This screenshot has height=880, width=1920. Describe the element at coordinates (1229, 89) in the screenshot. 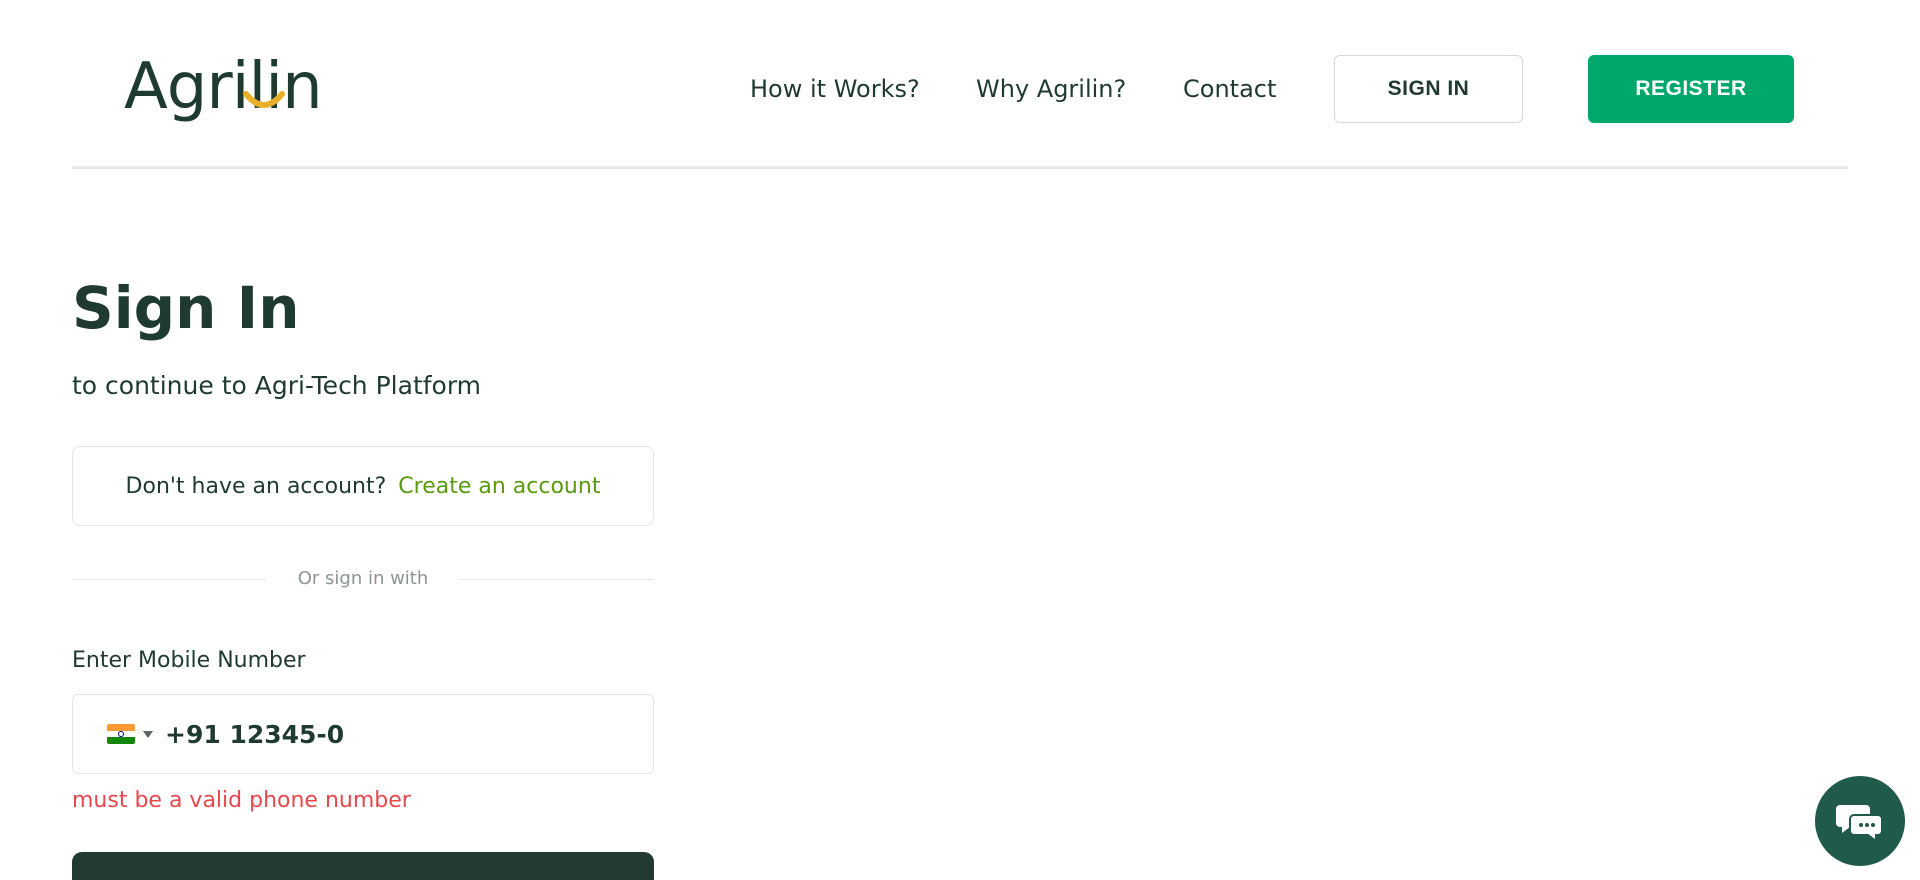

I see `nav-contact: Contact` at that location.